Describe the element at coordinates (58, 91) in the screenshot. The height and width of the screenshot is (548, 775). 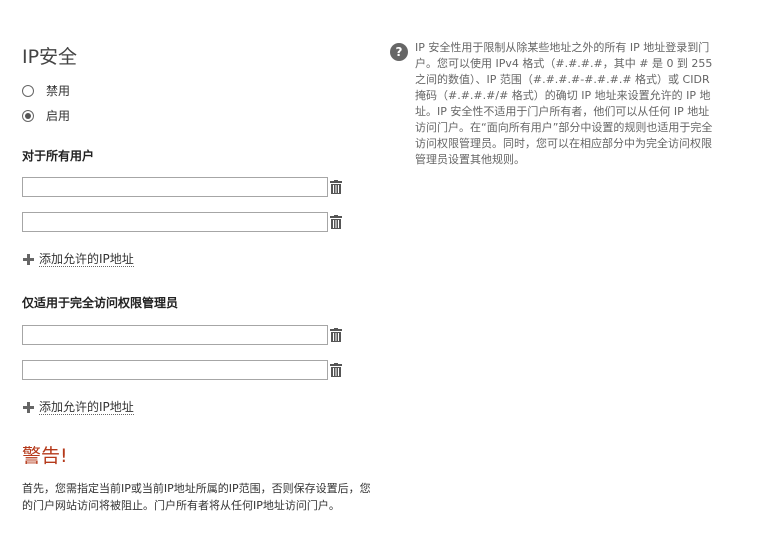
I see `disable-label: 禁用` at that location.